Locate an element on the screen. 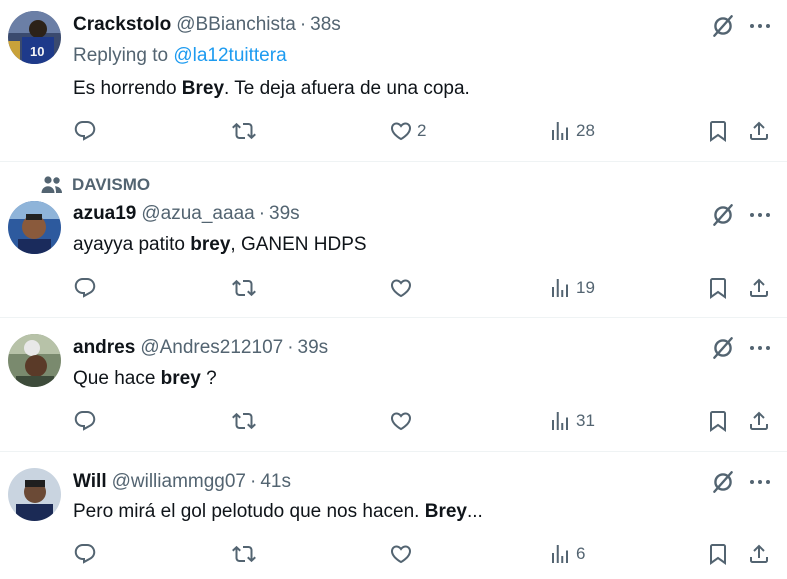 The width and height of the screenshot is (787, 579). people-icon is located at coordinates (52, 185).